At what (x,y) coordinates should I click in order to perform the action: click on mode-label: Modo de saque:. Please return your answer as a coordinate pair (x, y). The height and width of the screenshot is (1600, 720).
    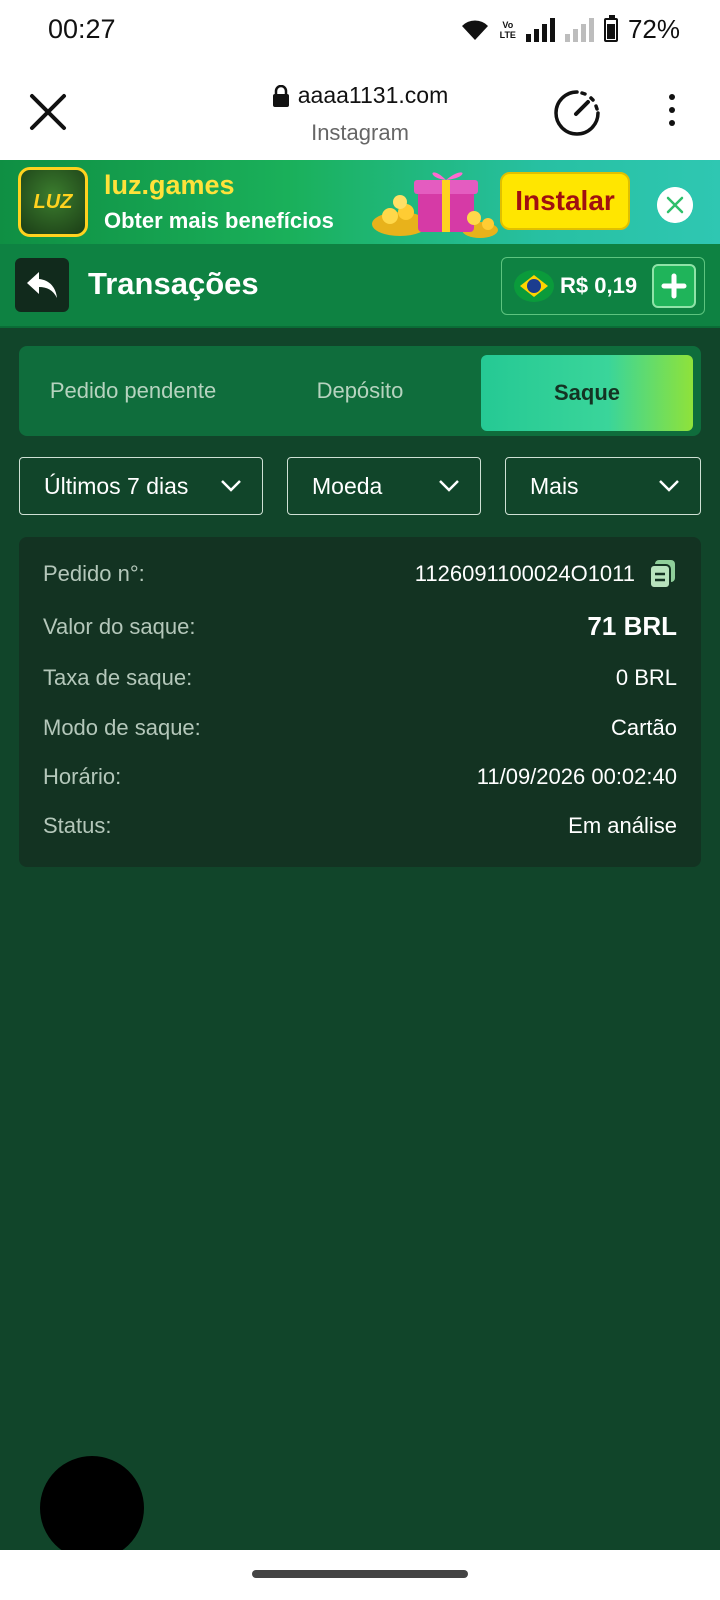
    Looking at the image, I should click on (122, 727).